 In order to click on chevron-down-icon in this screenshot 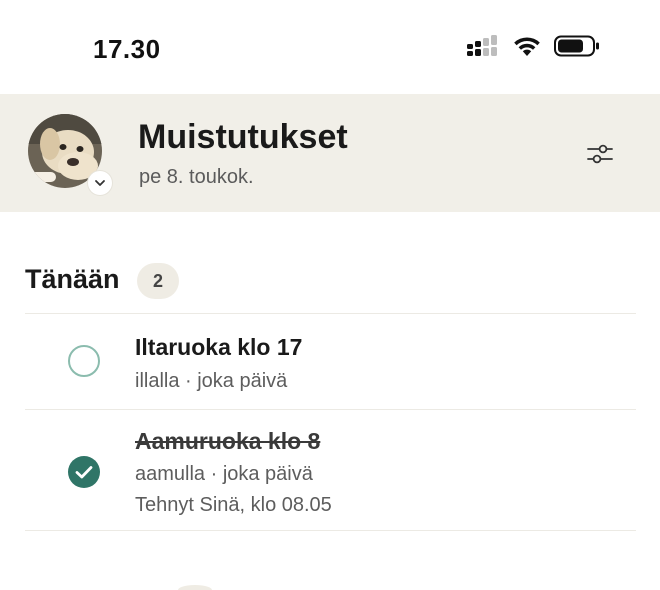, I will do `click(100, 183)`.